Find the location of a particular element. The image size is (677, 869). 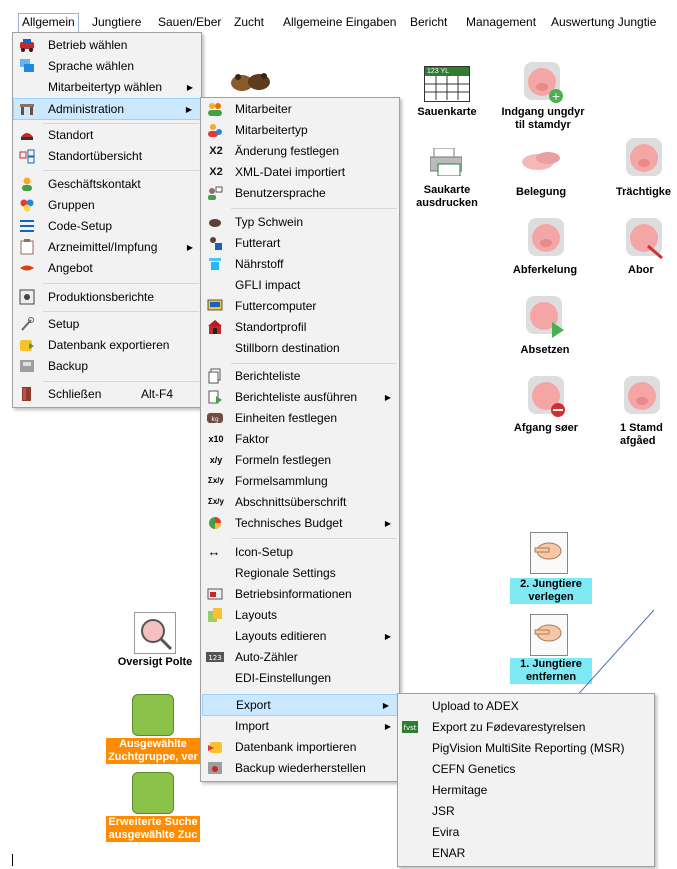

indgang-tile: + Indgang ungdyr til stamdyr is located at coordinates (543, 98).